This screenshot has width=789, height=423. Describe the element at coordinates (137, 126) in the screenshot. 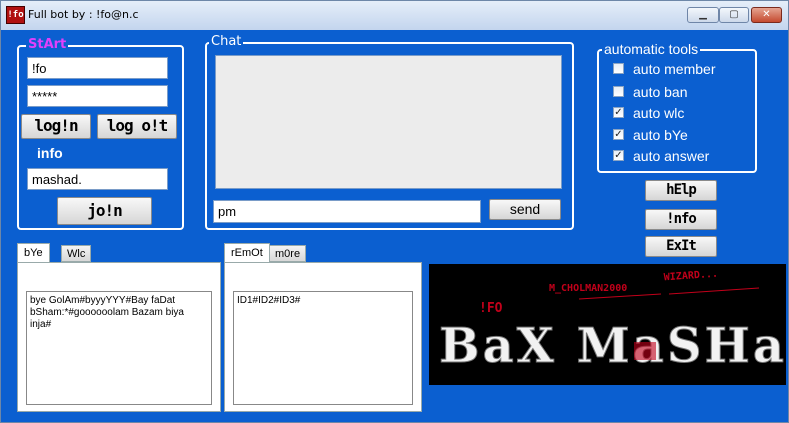

I see `logout-button: log o!t` at that location.